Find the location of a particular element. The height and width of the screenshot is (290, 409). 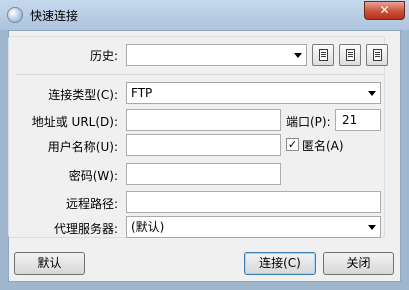

title-bar: 快速连接 ✕ is located at coordinates (204, 15).